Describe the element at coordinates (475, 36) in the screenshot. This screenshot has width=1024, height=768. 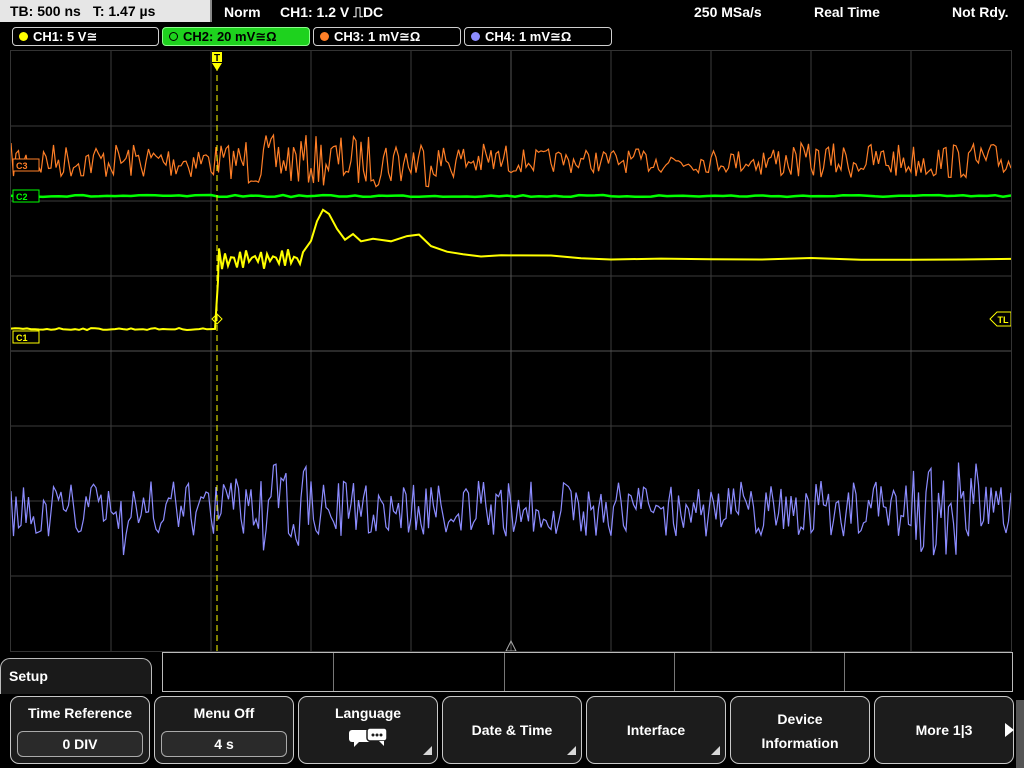
I see `ch4-color-dot-icon` at that location.